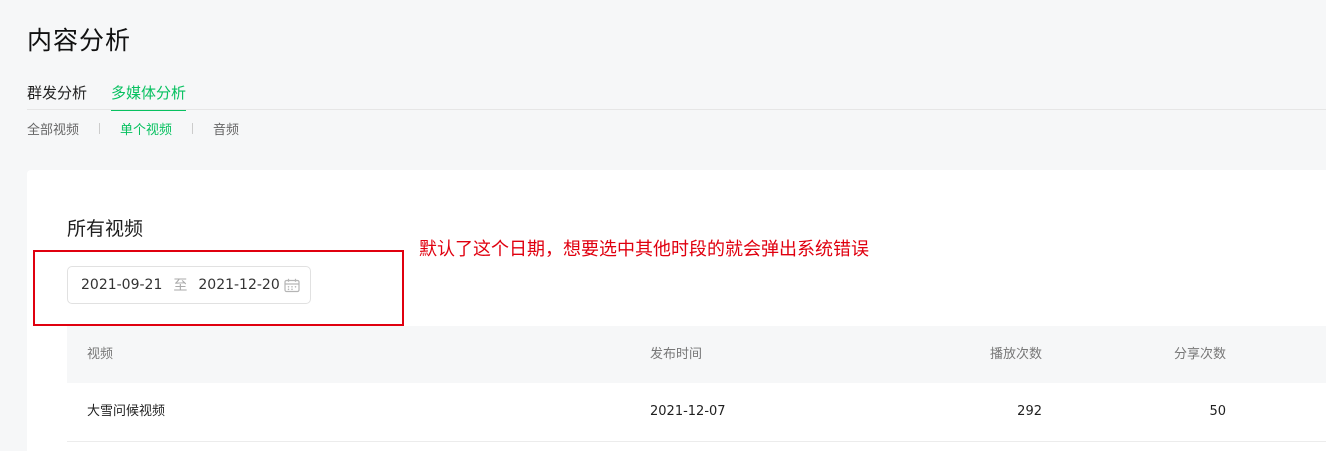 This screenshot has width=1326, height=451. What do you see at coordinates (79, 40) in the screenshot?
I see `page-title: 内容分析` at bounding box center [79, 40].